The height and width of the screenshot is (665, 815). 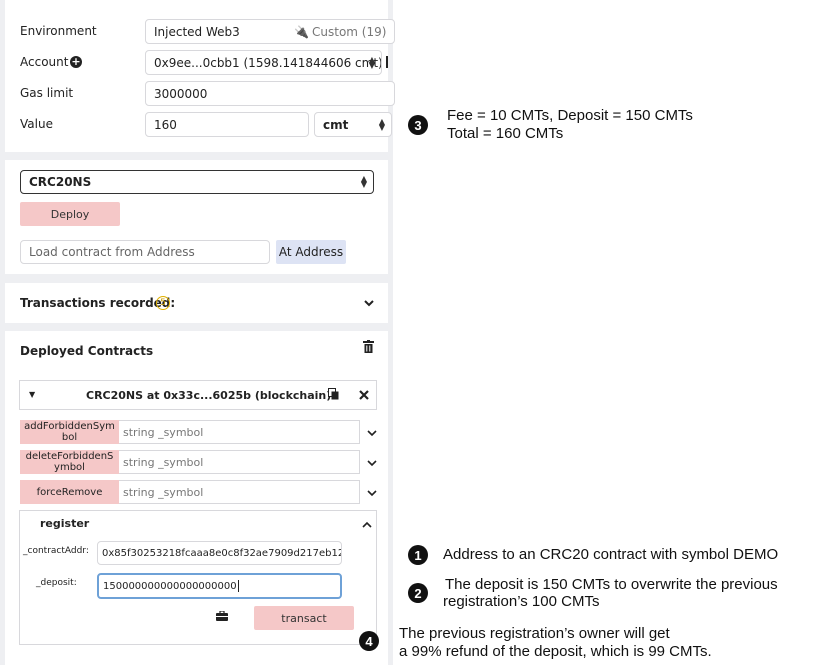 I want to click on environment-value: Injected Web3, so click(x=197, y=31).